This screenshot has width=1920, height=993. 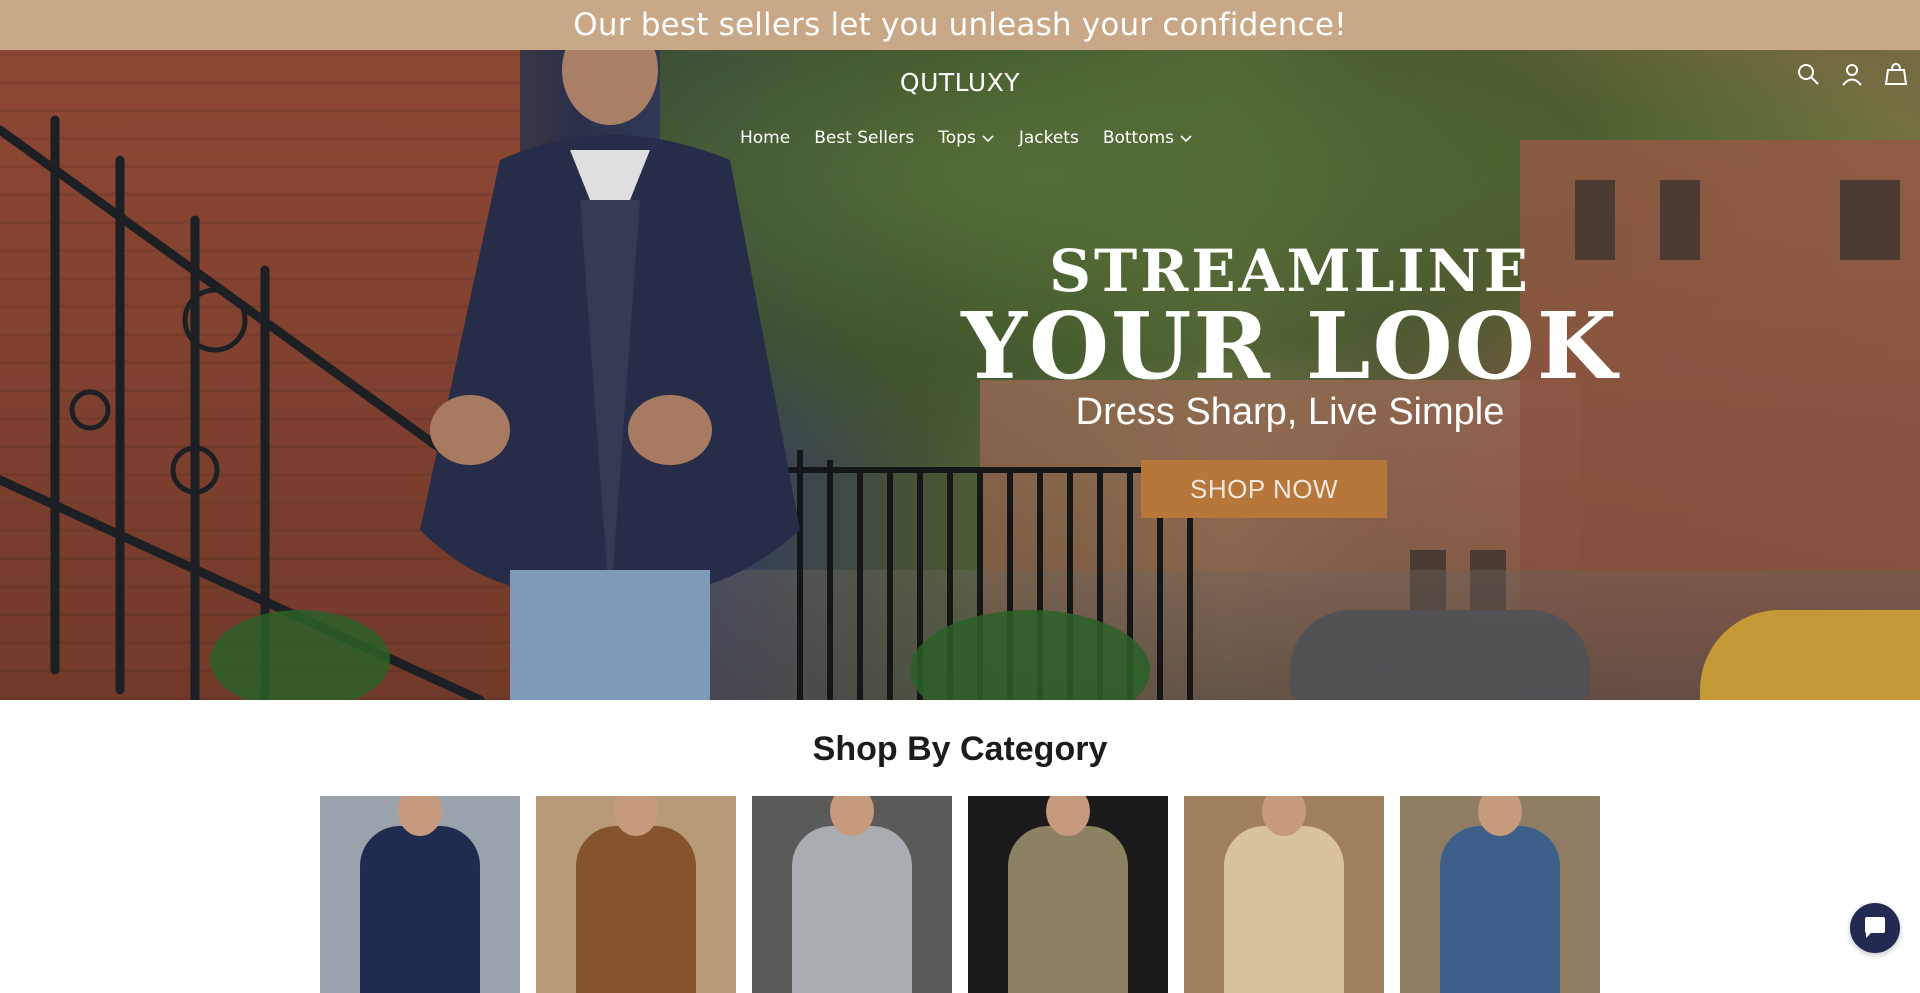 I want to click on shop-now-button: SHOP NOW, so click(x=1264, y=489).